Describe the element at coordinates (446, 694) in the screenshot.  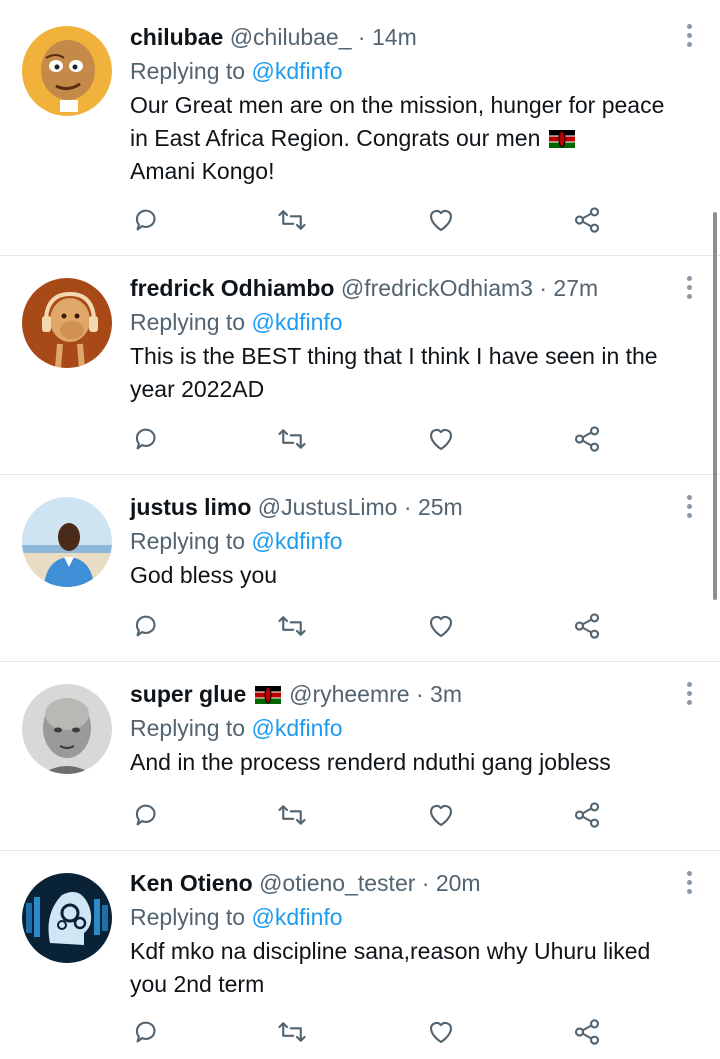
I see `timestamp: 3m` at that location.